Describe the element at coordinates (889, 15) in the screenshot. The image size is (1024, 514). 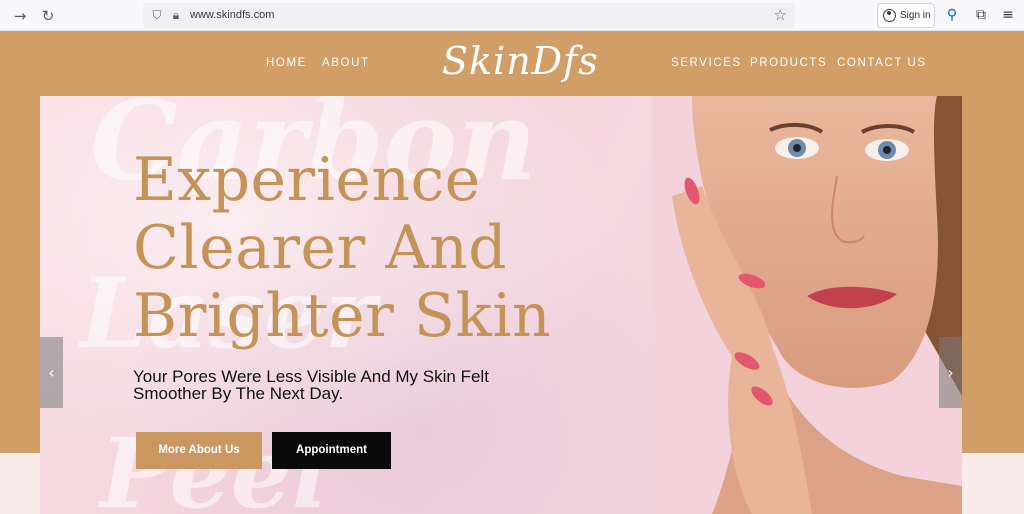
I see `account-icon` at that location.